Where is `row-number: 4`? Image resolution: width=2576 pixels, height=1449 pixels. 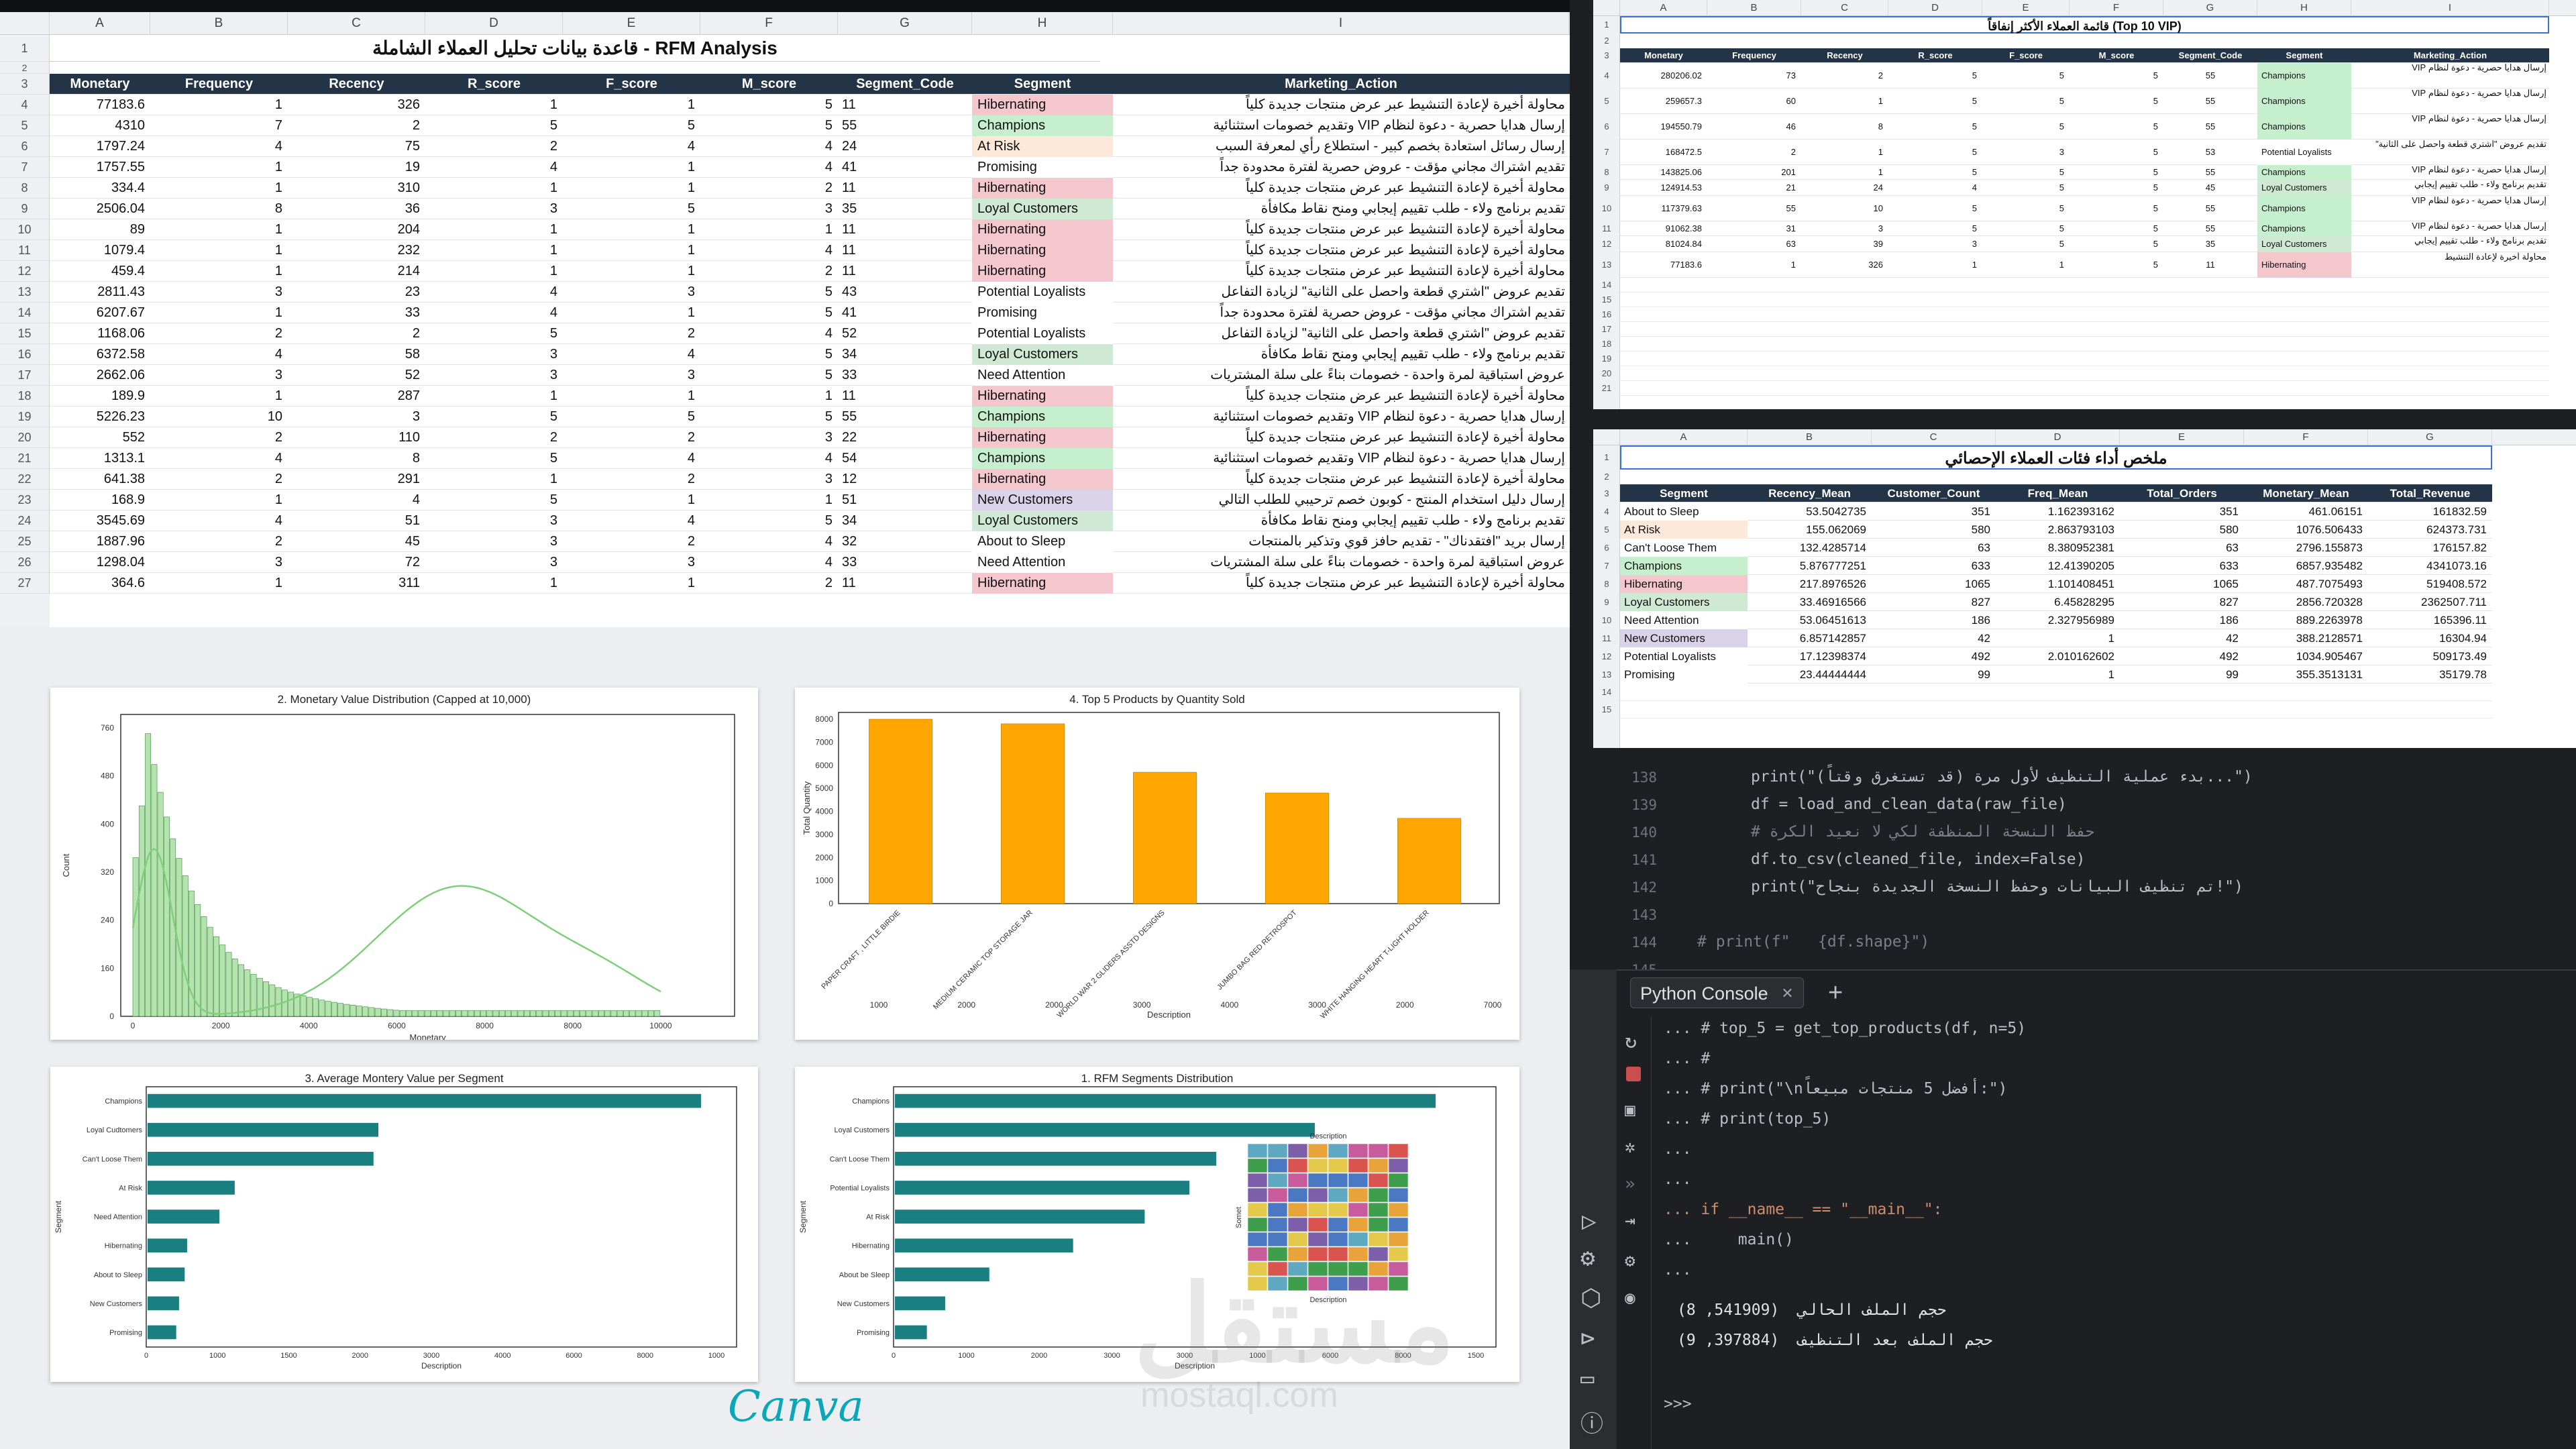 row-number: 4 is located at coordinates (1606, 76).